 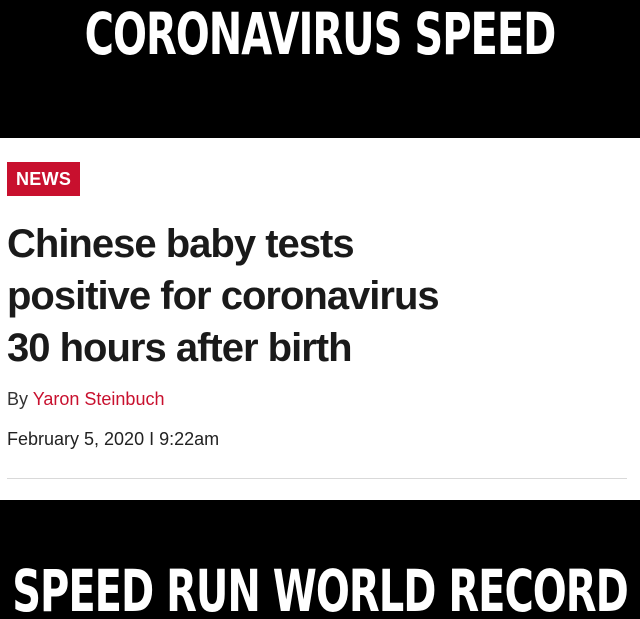 What do you see at coordinates (181, 244) in the screenshot?
I see `headline-line-1: Chinese baby tests` at bounding box center [181, 244].